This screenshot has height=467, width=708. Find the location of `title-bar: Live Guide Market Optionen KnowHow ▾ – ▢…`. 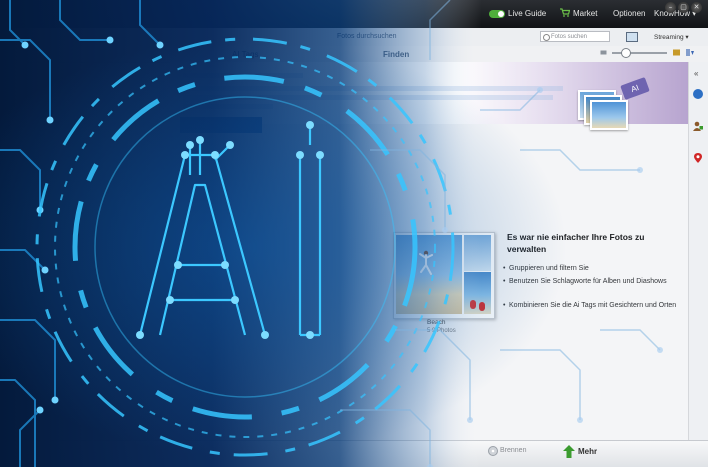

title-bar: Live Guide Market Optionen KnowHow ▾ – ▢… is located at coordinates (354, 14).